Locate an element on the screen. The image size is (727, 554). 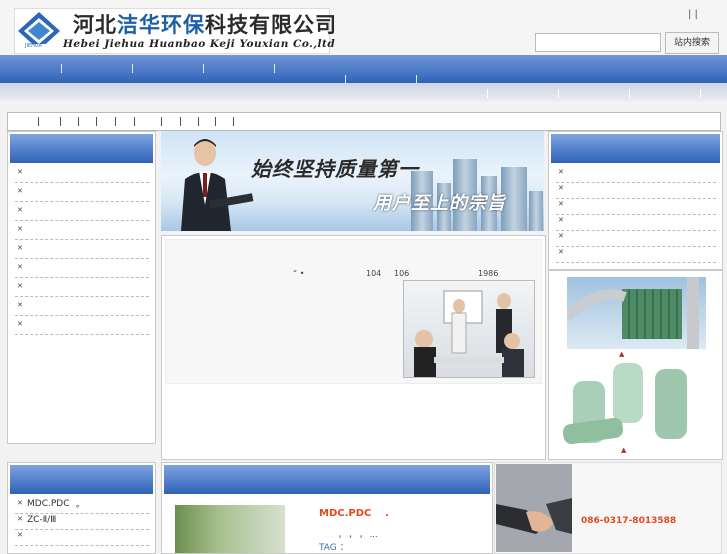
featured-product-panel: MDC.PDC . ， ， ， … TAG ： is located at coordinates (327, 508).